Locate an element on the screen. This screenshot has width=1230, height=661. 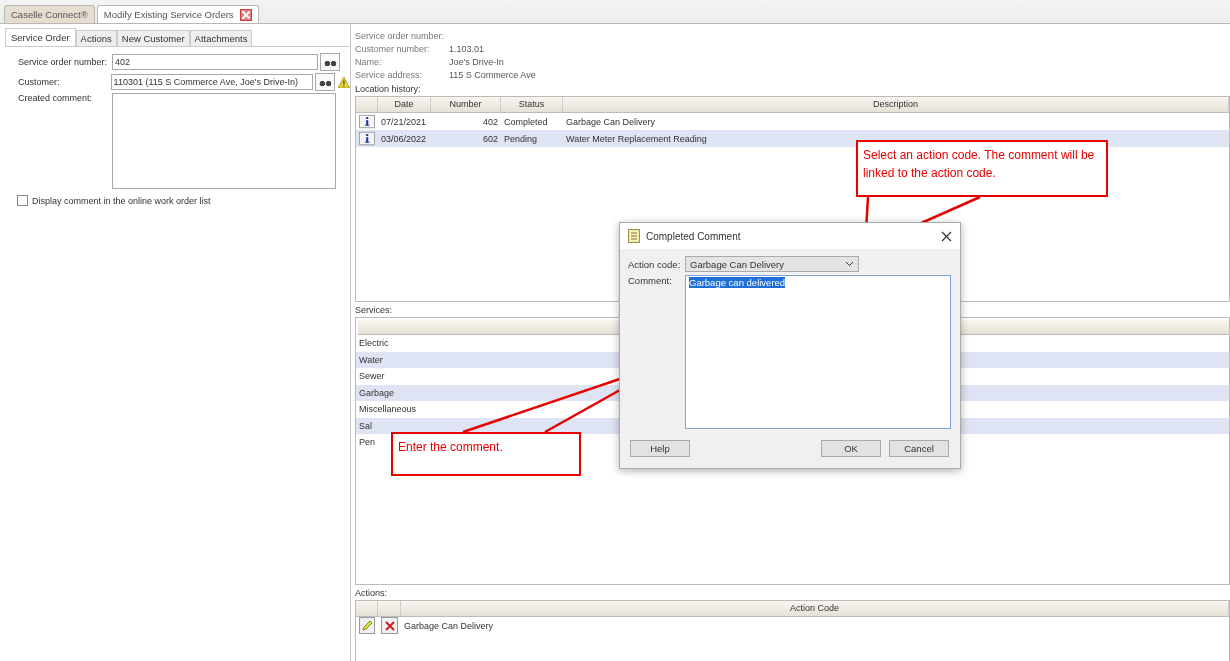
field-label: Action code: is located at coordinates (655, 264).